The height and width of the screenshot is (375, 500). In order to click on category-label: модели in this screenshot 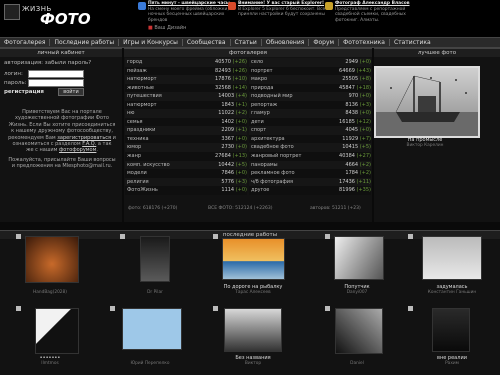, I will do `click(173, 173)`.